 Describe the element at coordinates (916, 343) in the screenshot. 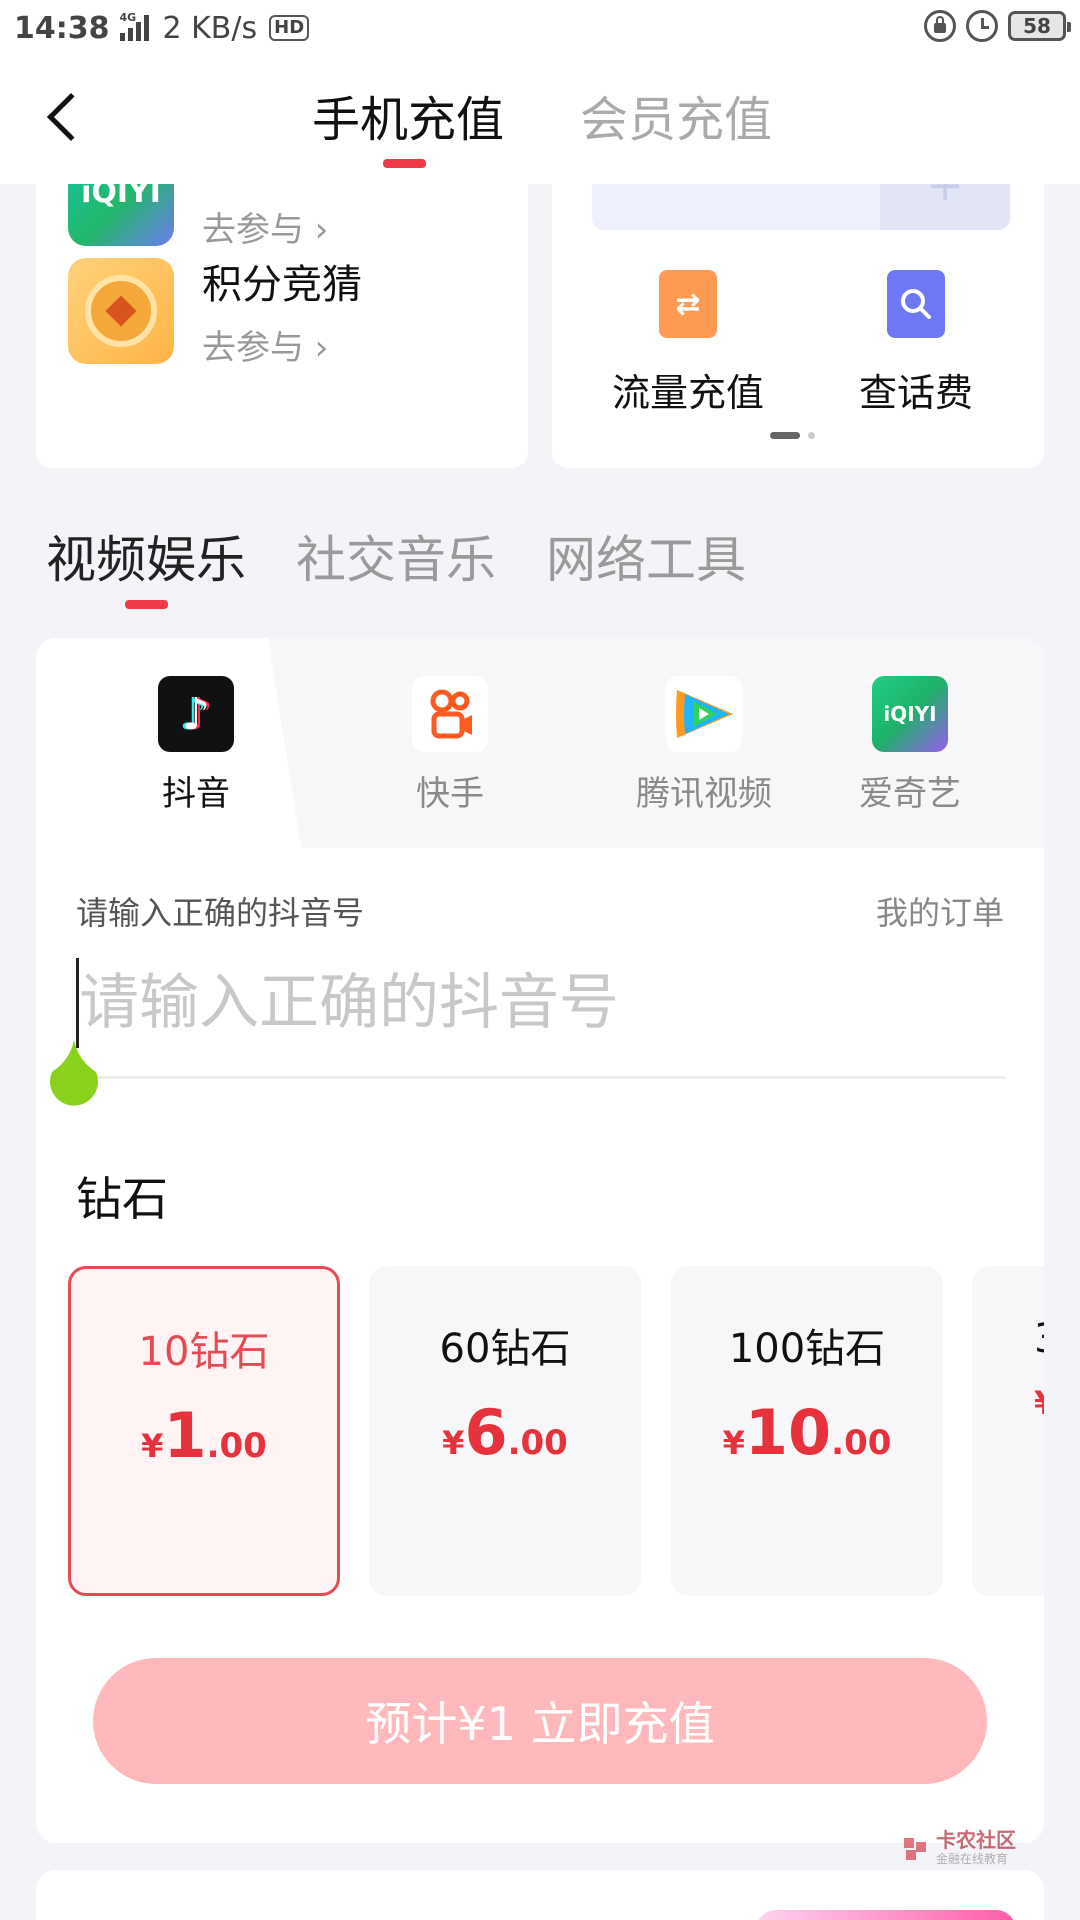

I see `service-check-bill: 查话费` at that location.